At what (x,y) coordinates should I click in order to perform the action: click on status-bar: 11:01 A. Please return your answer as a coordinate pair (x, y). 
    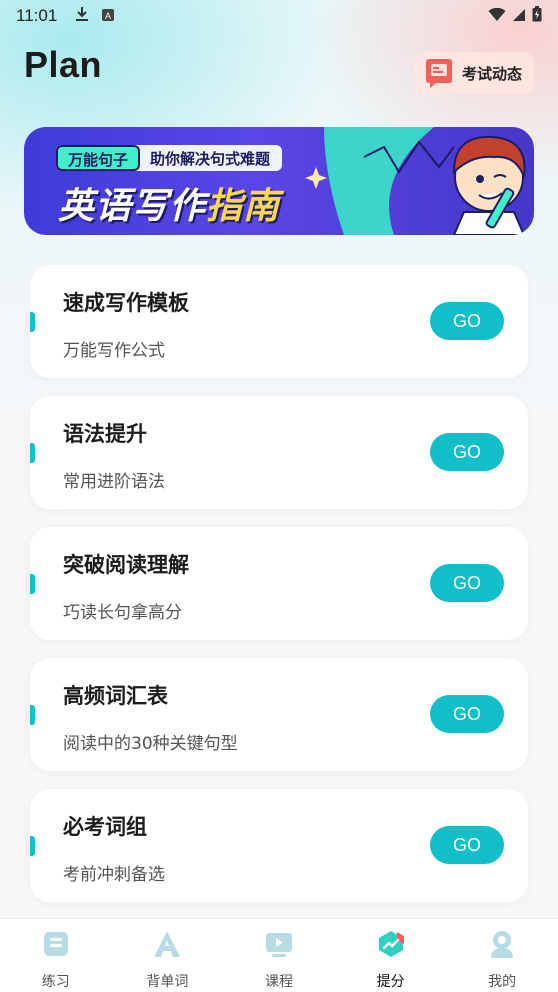
    Looking at the image, I should click on (279, 16).